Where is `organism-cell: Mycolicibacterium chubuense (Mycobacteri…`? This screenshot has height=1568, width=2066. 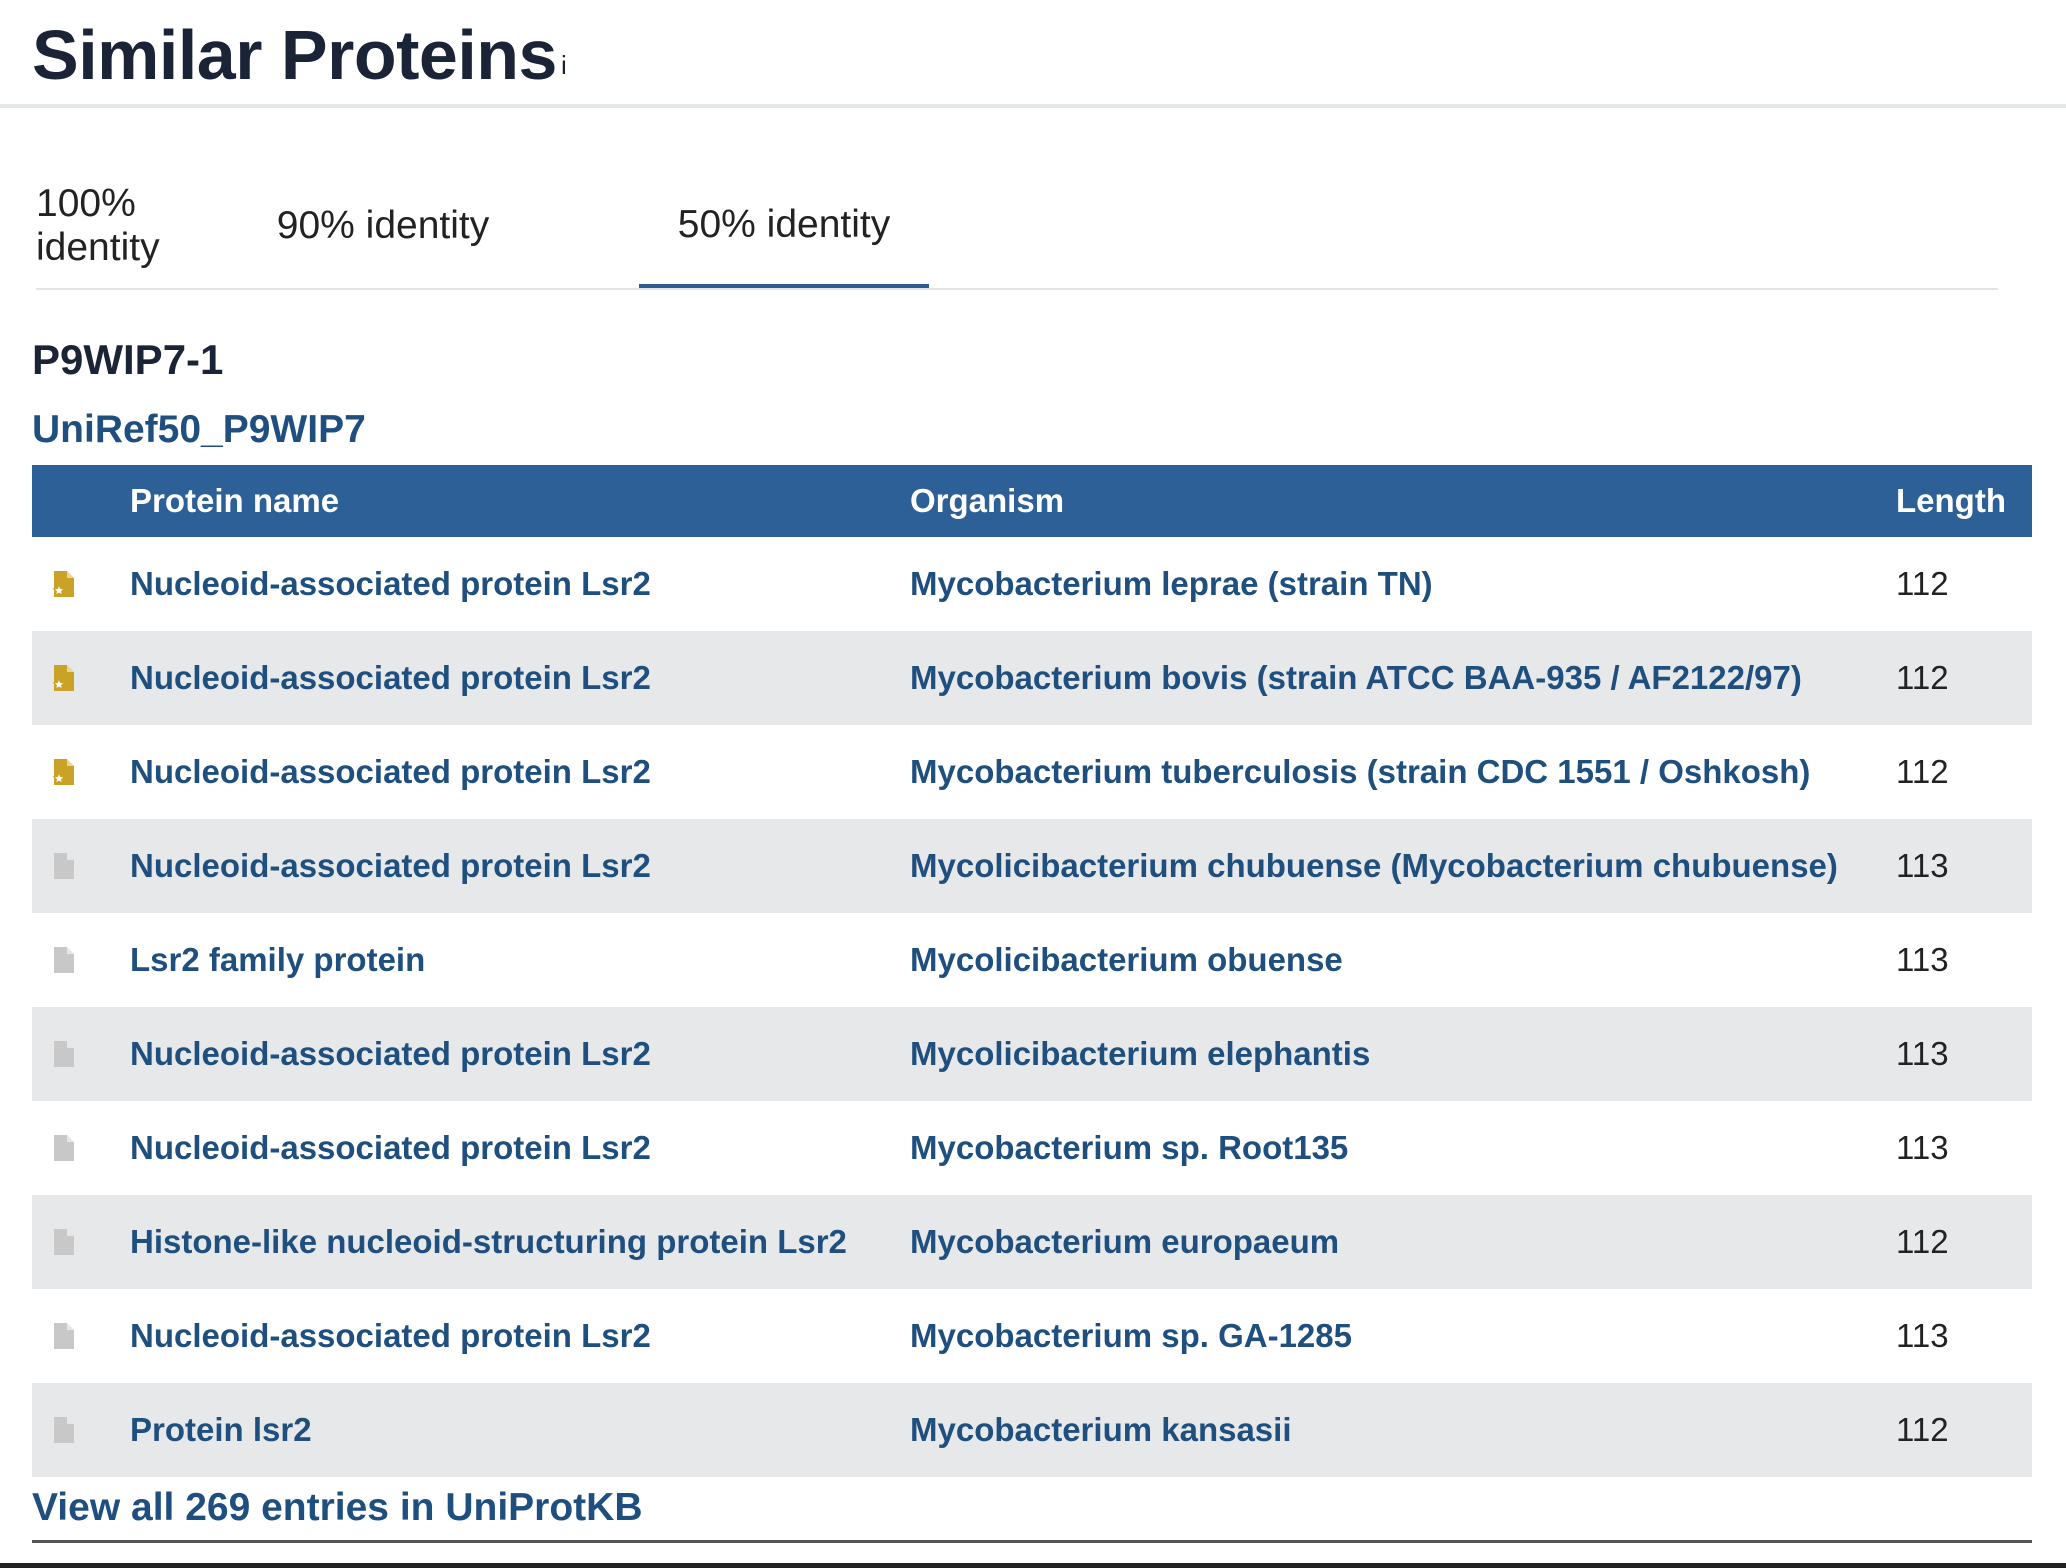
organism-cell: Mycolicibacterium chubuense (Mycobacteri… is located at coordinates (1403, 866).